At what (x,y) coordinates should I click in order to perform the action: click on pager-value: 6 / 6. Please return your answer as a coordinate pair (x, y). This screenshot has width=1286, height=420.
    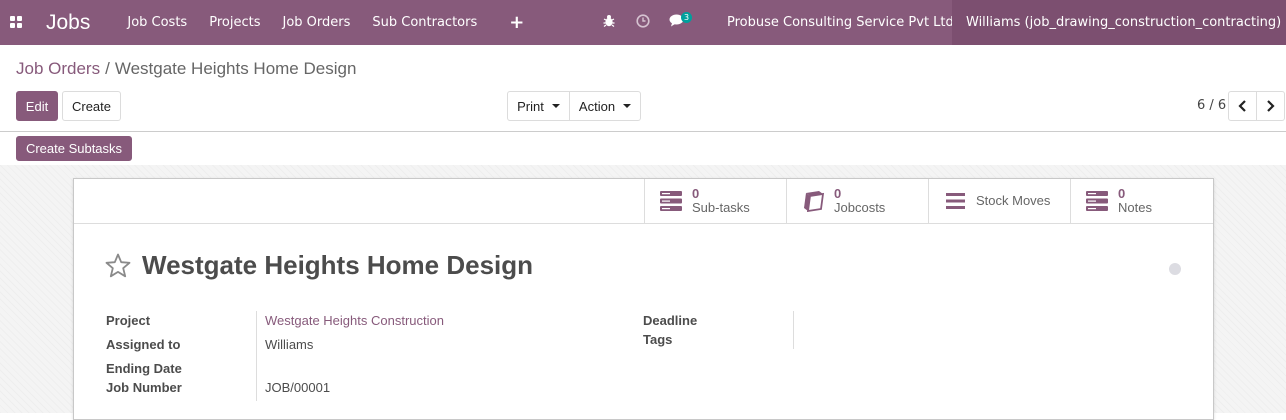
    Looking at the image, I should click on (1211, 105).